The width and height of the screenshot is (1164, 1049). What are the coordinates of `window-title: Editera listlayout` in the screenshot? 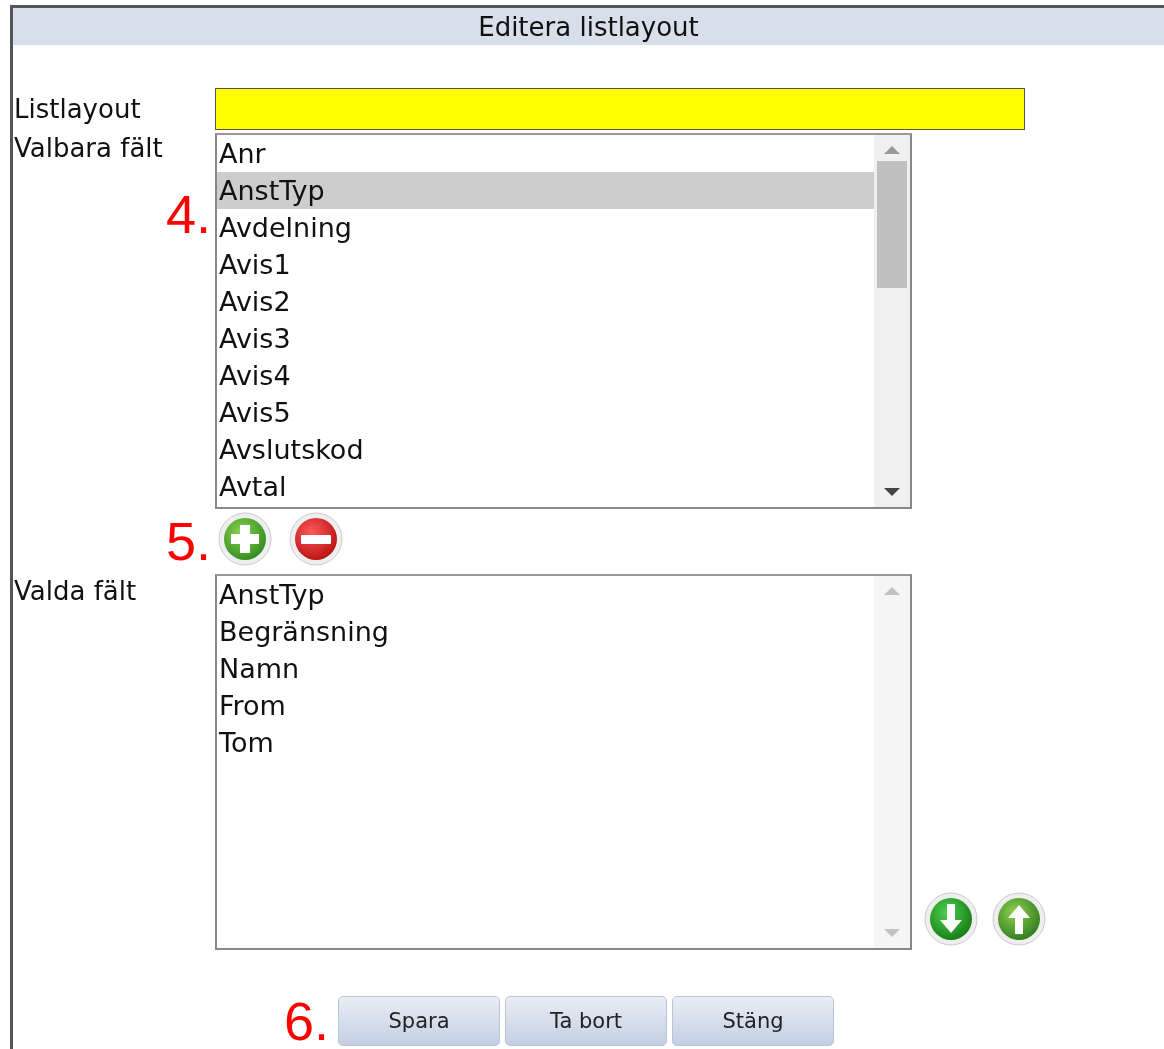 It's located at (588, 26).